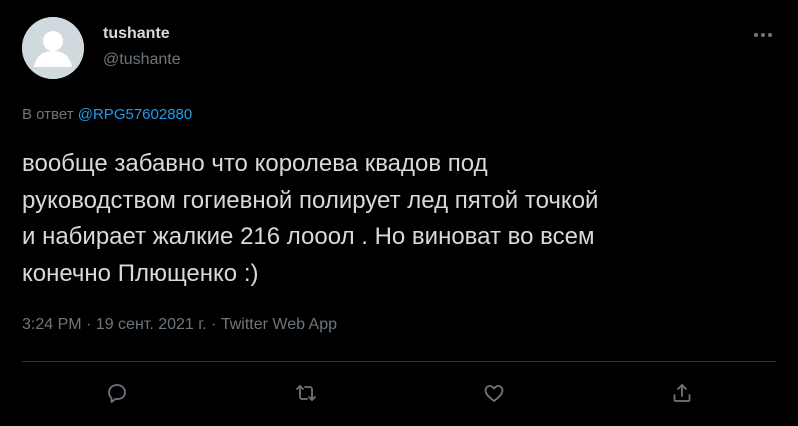 This screenshot has height=426, width=798. I want to click on author-name: tushante, so click(136, 34).